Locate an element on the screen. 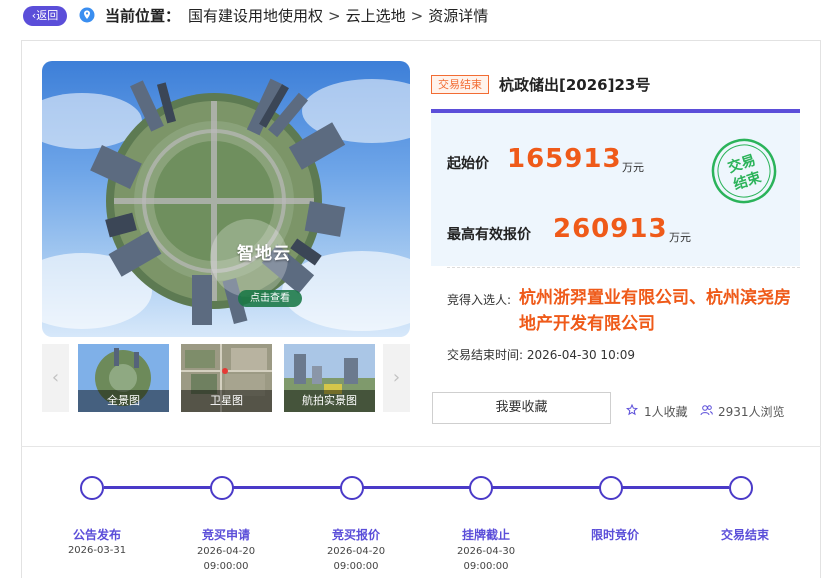 This screenshot has width=832, height=578. timeline-step-label: 竞买申请 is located at coordinates (225, 535).